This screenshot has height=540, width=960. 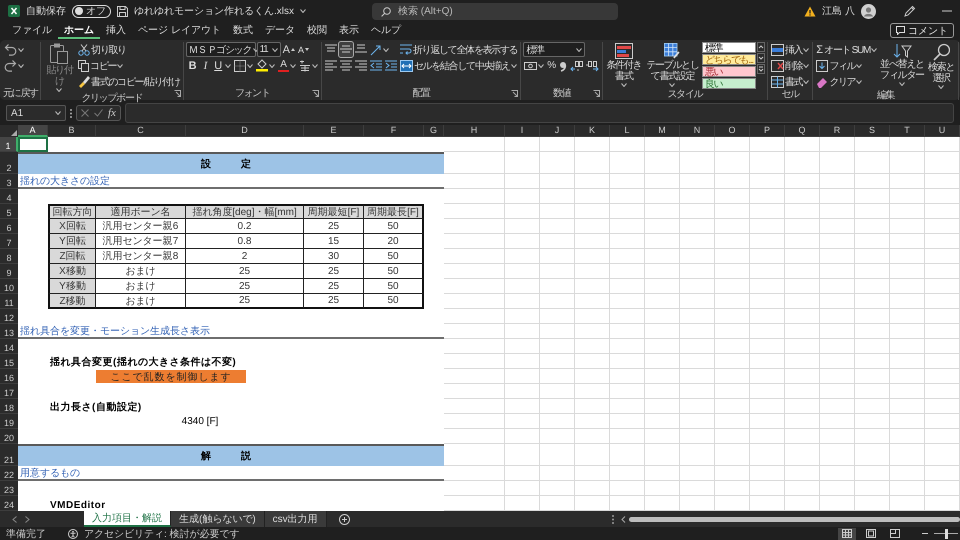 I want to click on grow-font-button: A, so click(x=289, y=49).